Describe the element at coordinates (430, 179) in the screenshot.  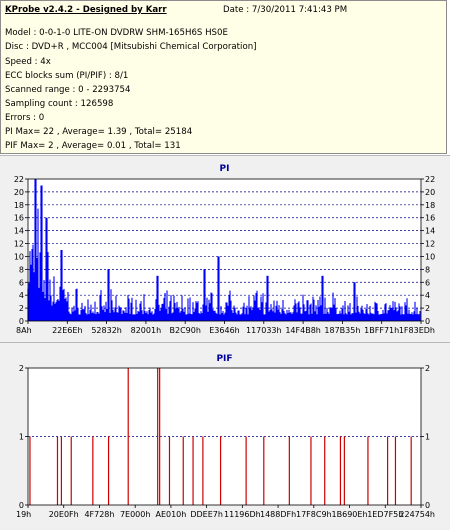
I see `y-tick-label-right: 22` at that location.